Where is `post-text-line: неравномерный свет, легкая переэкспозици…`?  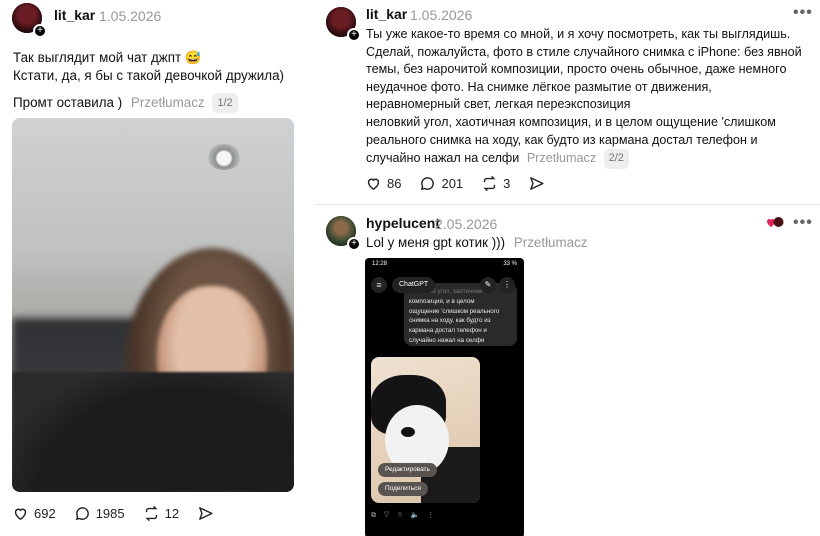
post-text-line: неравномерный свет, легкая переэкспозици… is located at coordinates (498, 104).